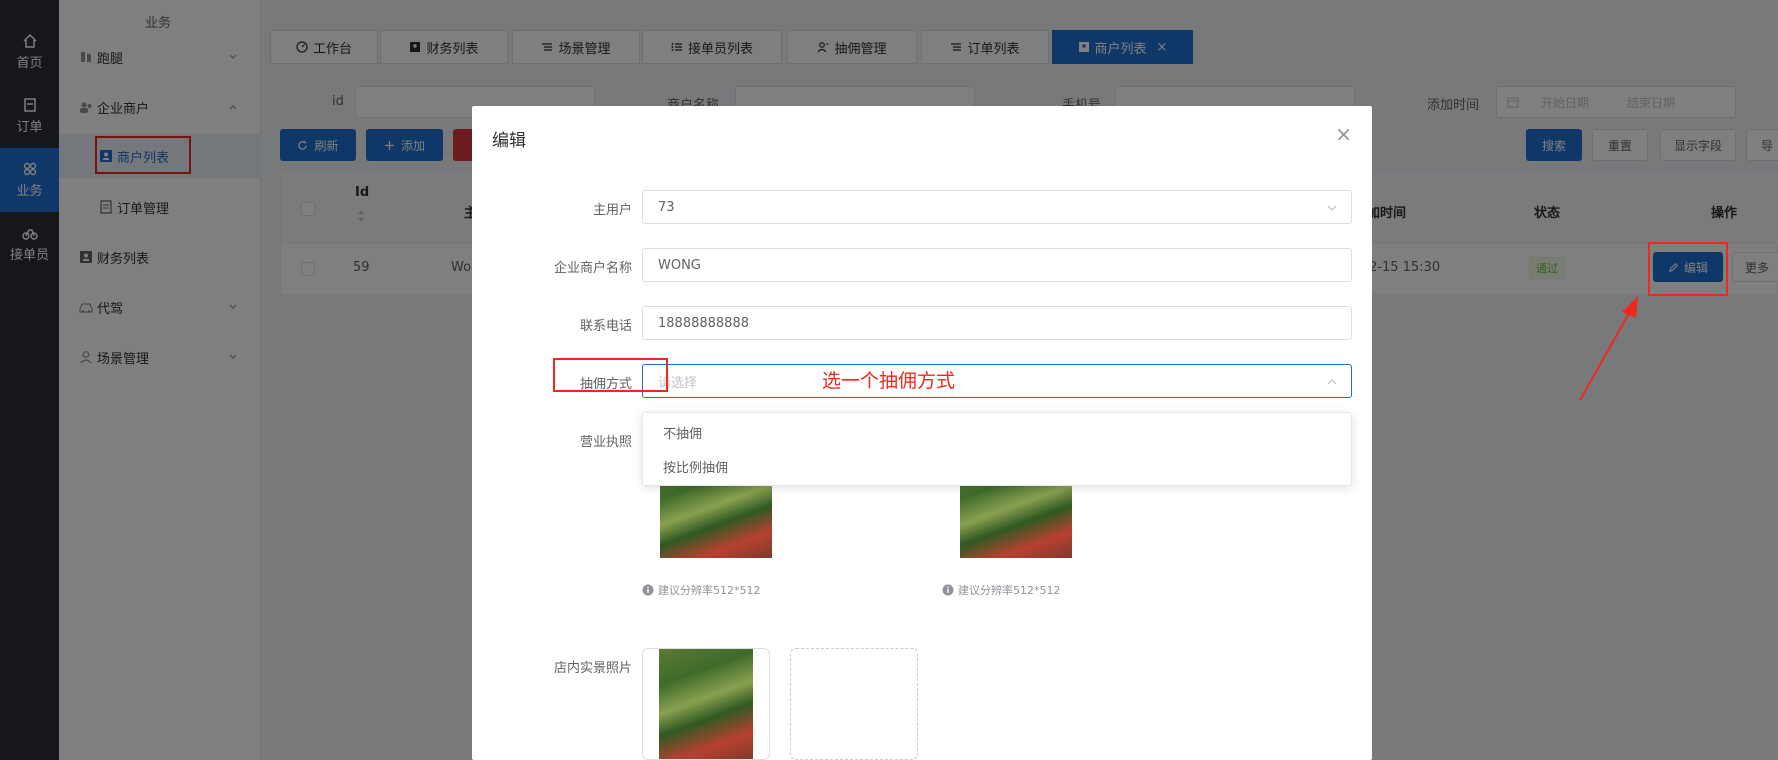  Describe the element at coordinates (703, 323) in the screenshot. I see `contact-phone-value: 18888888888` at that location.